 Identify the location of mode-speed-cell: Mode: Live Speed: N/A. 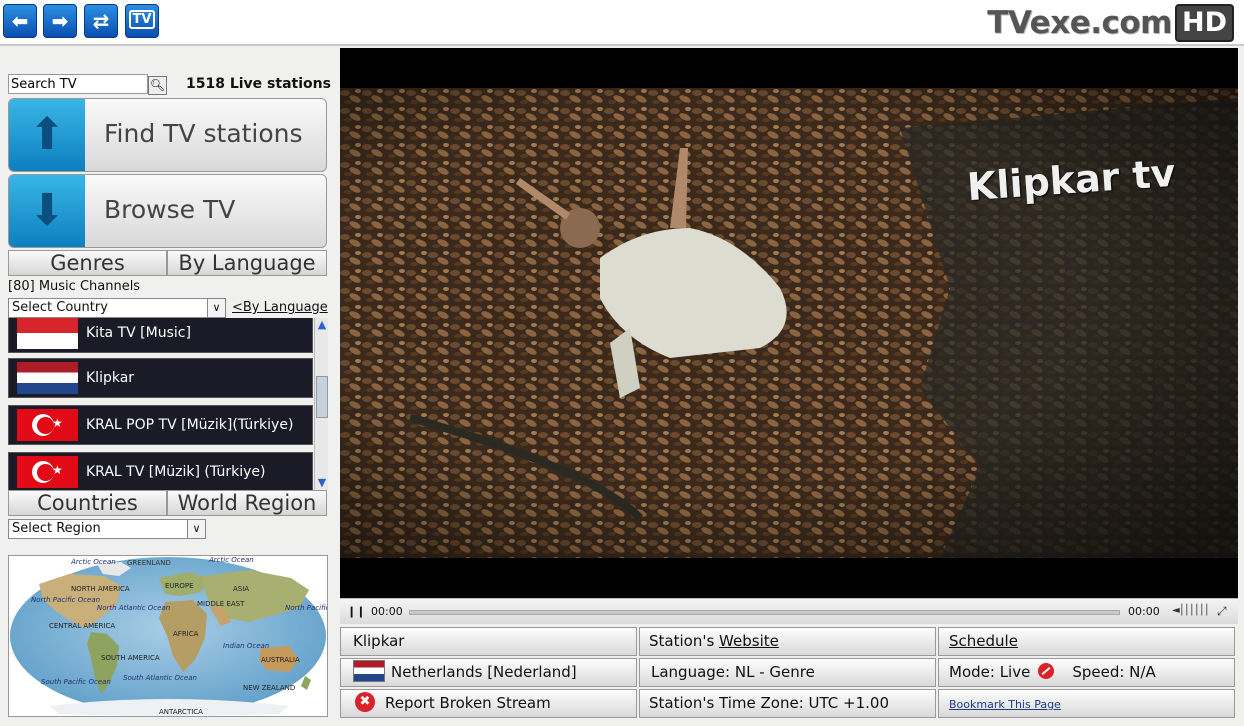
(1086, 672).